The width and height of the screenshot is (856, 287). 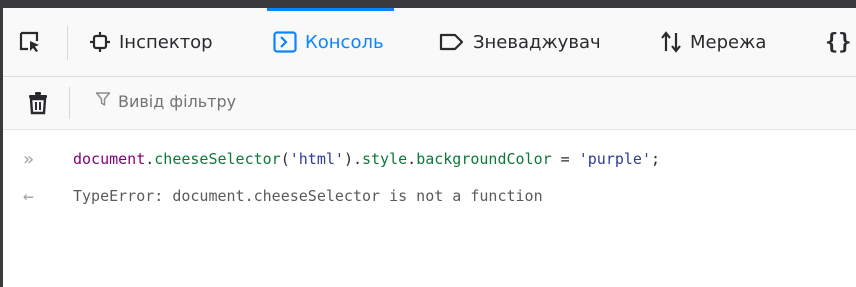 I want to click on result-arrow-icon: ←, so click(x=28, y=196).